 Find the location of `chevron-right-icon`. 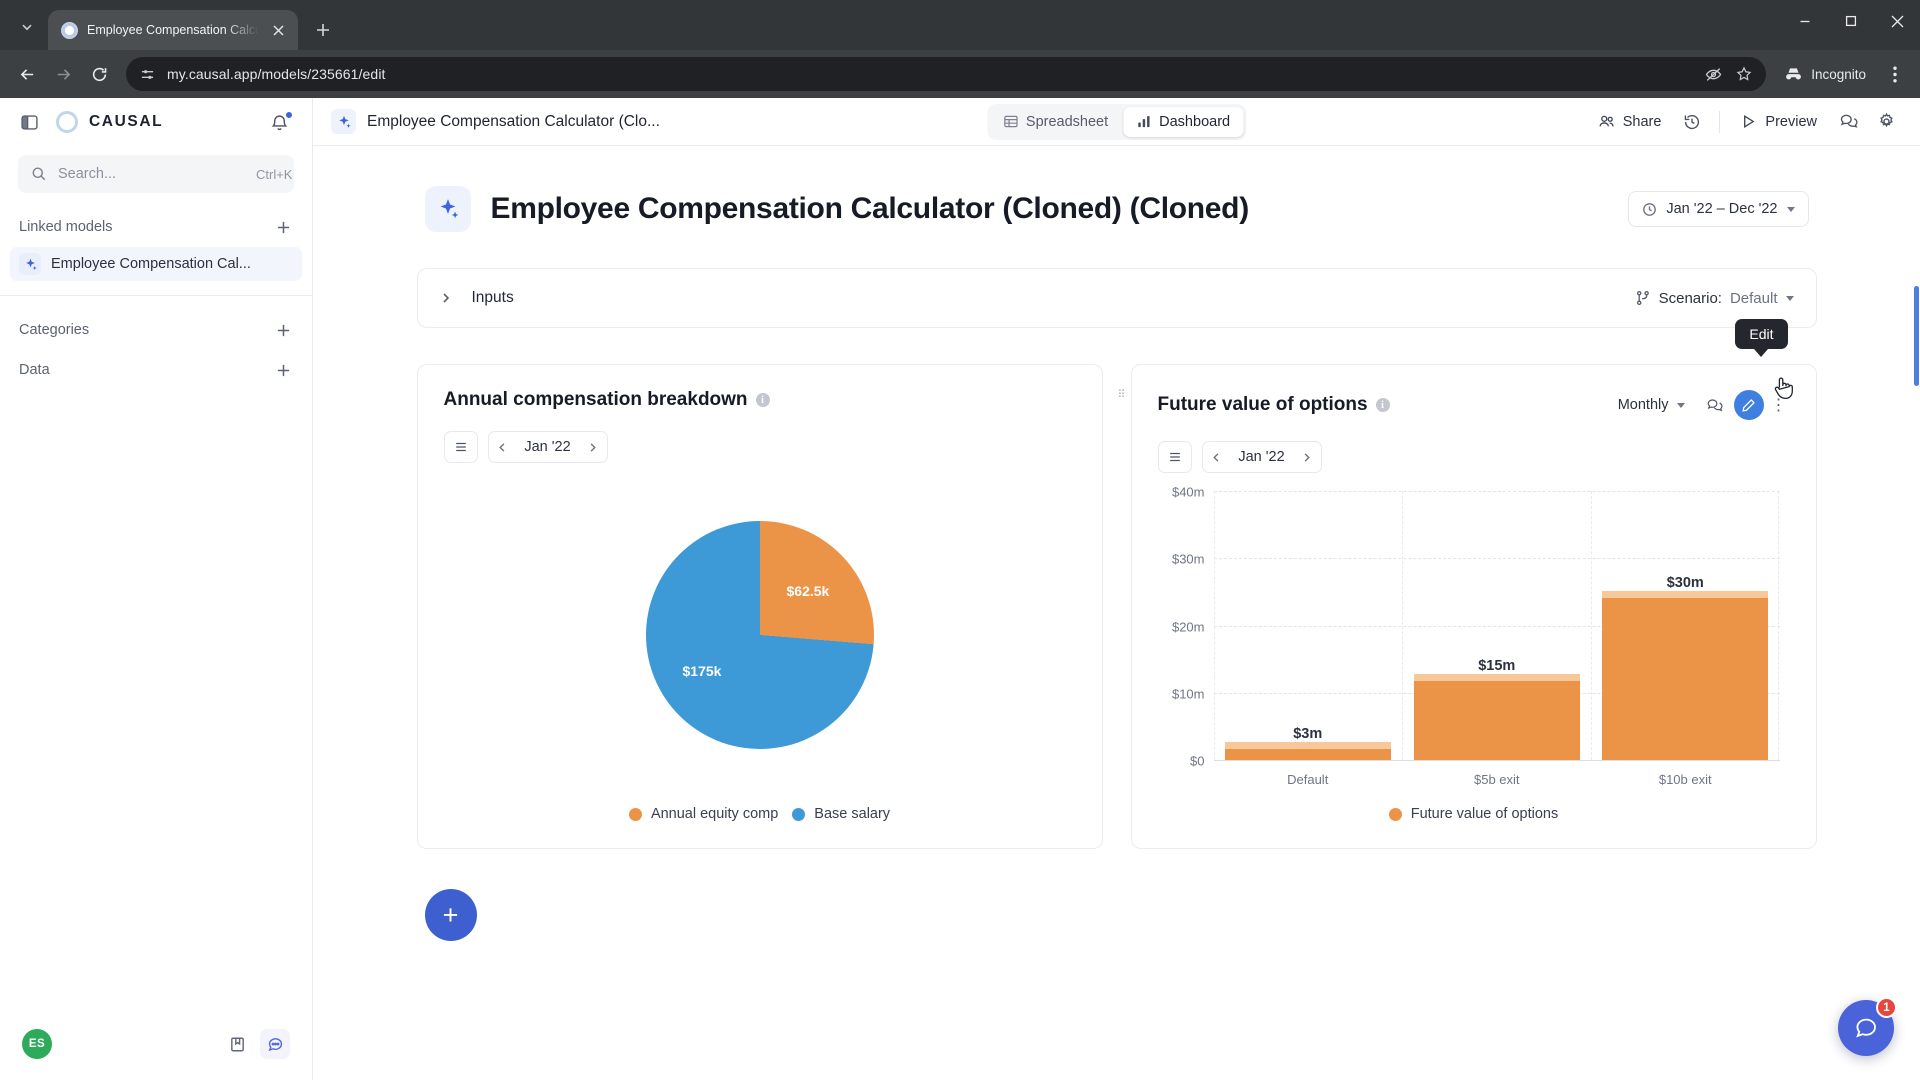

chevron-right-icon is located at coordinates (449, 298).